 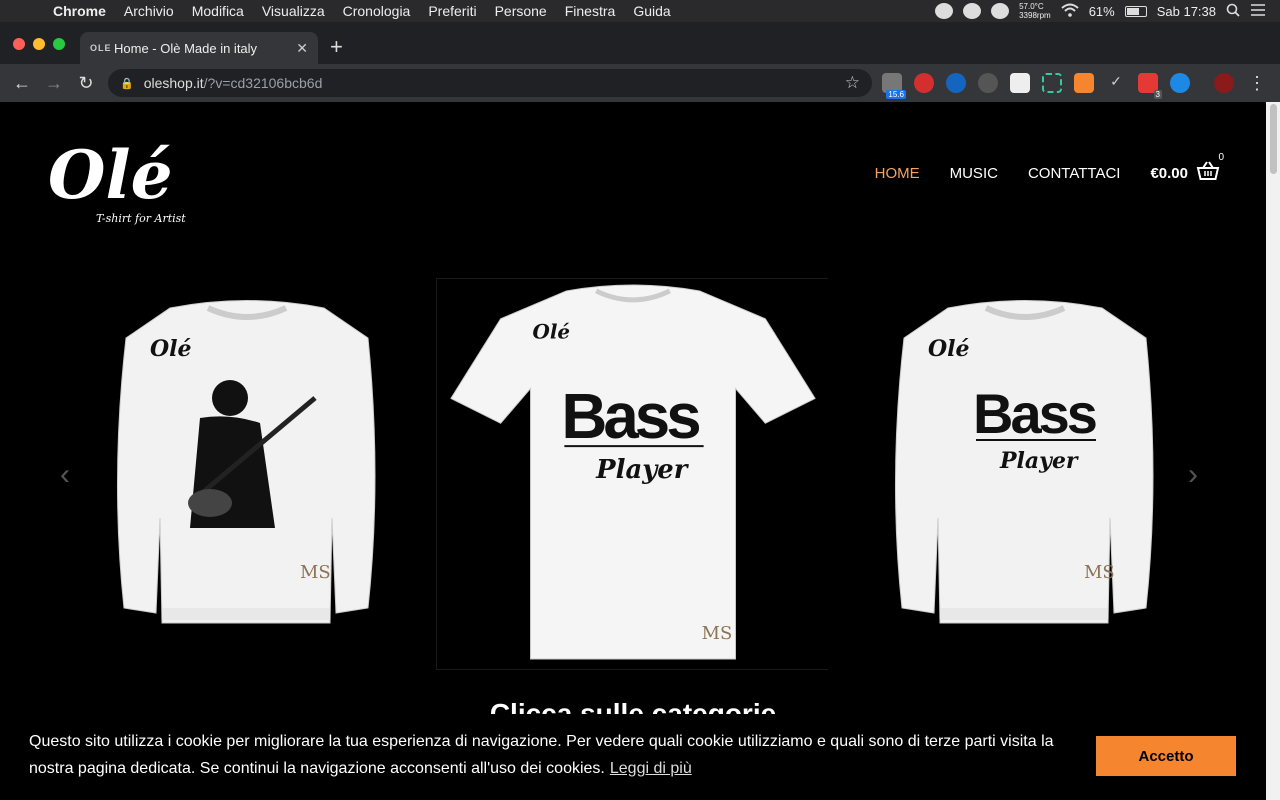 What do you see at coordinates (302, 48) in the screenshot?
I see `close-tab-icon: ✕` at bounding box center [302, 48].